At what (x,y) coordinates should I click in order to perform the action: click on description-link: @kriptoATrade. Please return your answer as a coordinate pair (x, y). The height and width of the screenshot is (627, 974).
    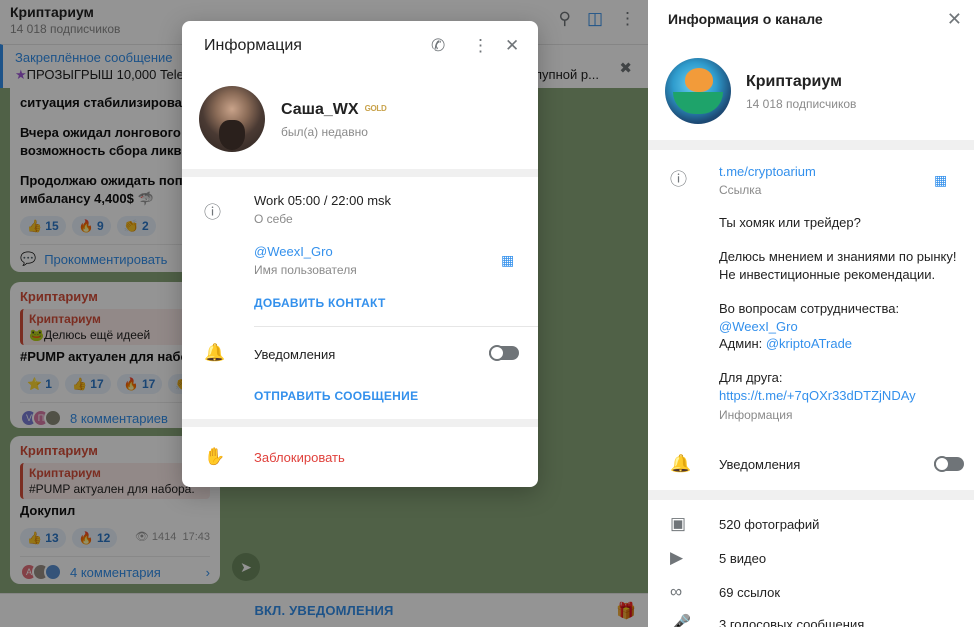
    Looking at the image, I should click on (809, 343).